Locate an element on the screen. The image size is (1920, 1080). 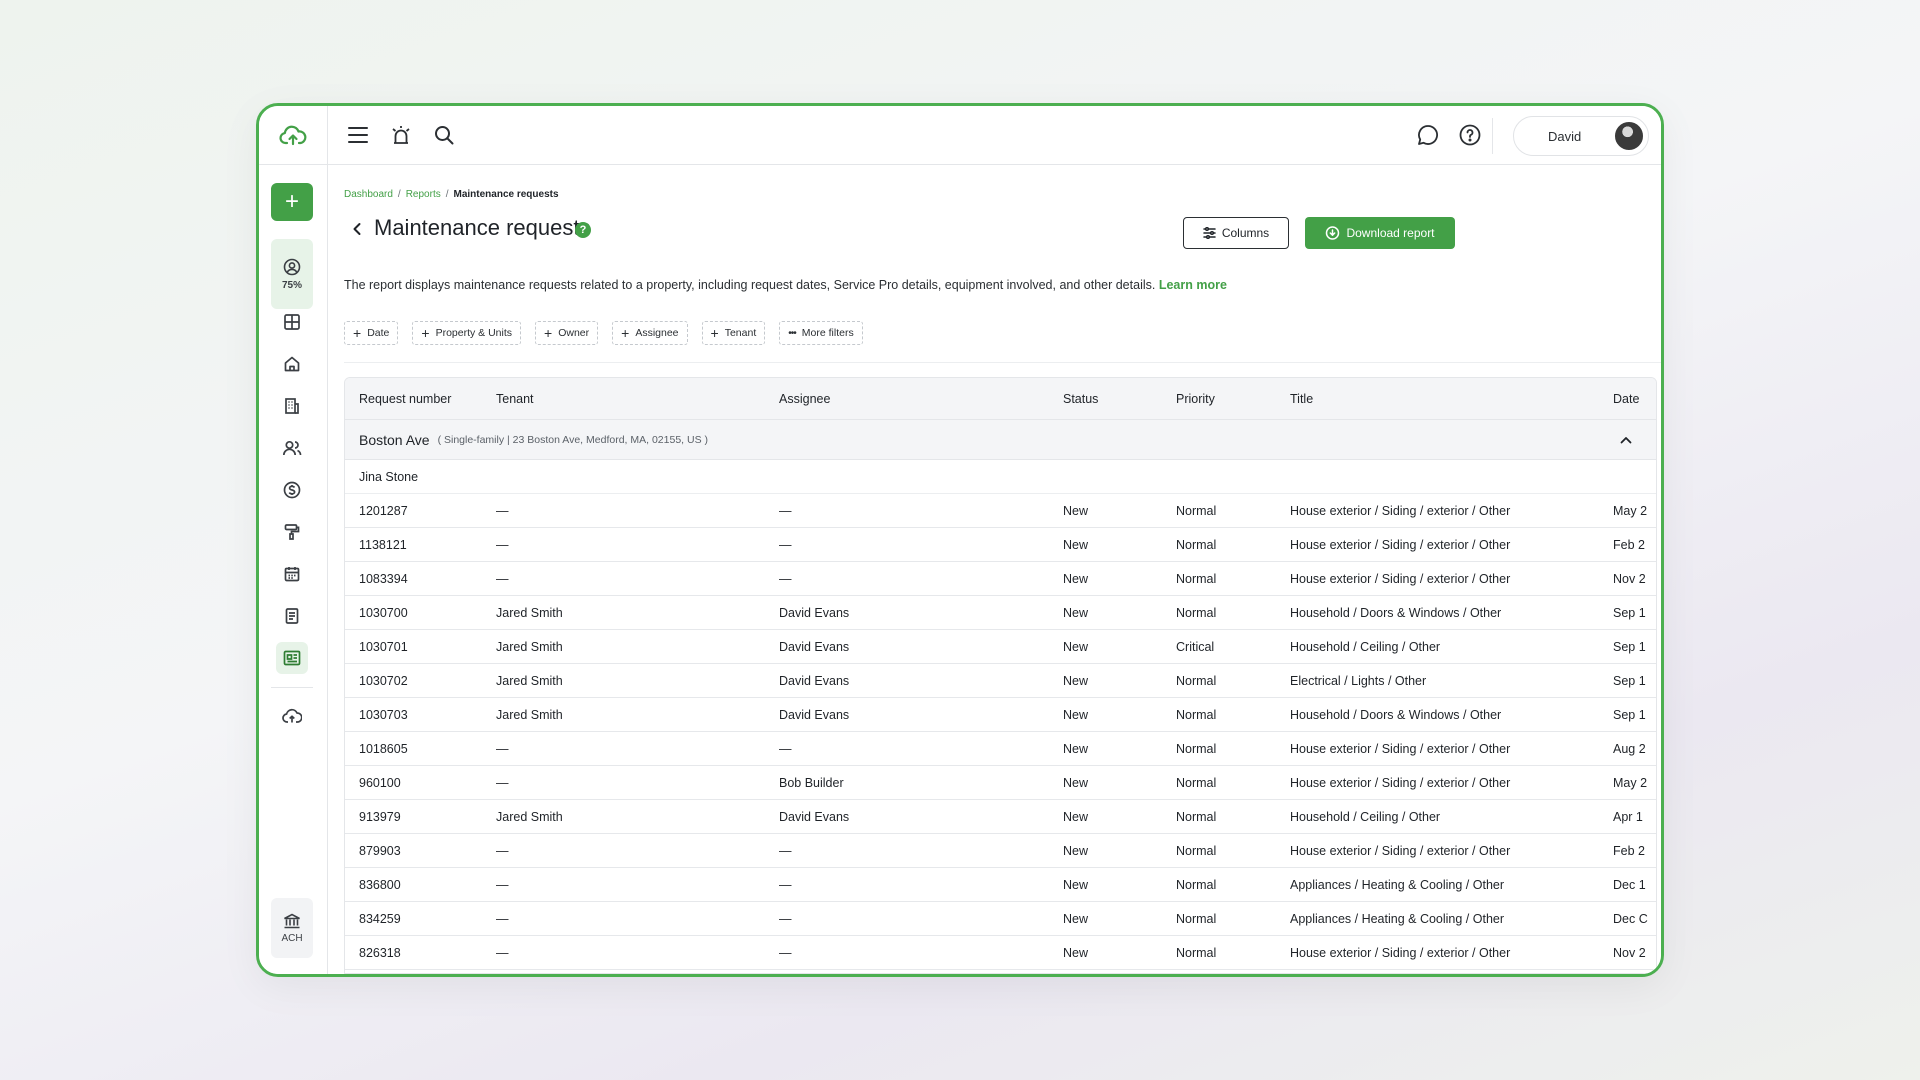
request-number-cell: 879903 is located at coordinates (380, 851).